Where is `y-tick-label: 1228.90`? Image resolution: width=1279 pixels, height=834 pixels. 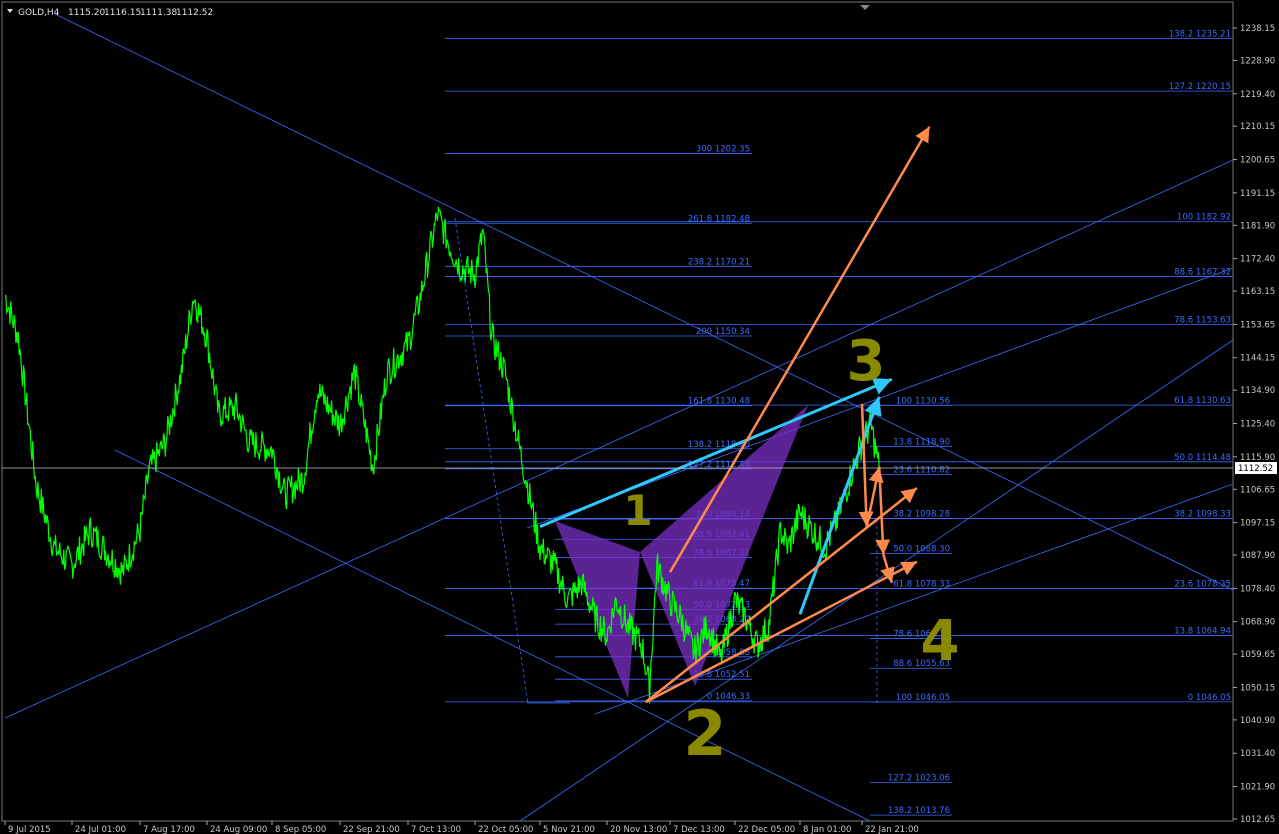 y-tick-label: 1228.90 is located at coordinates (1257, 61).